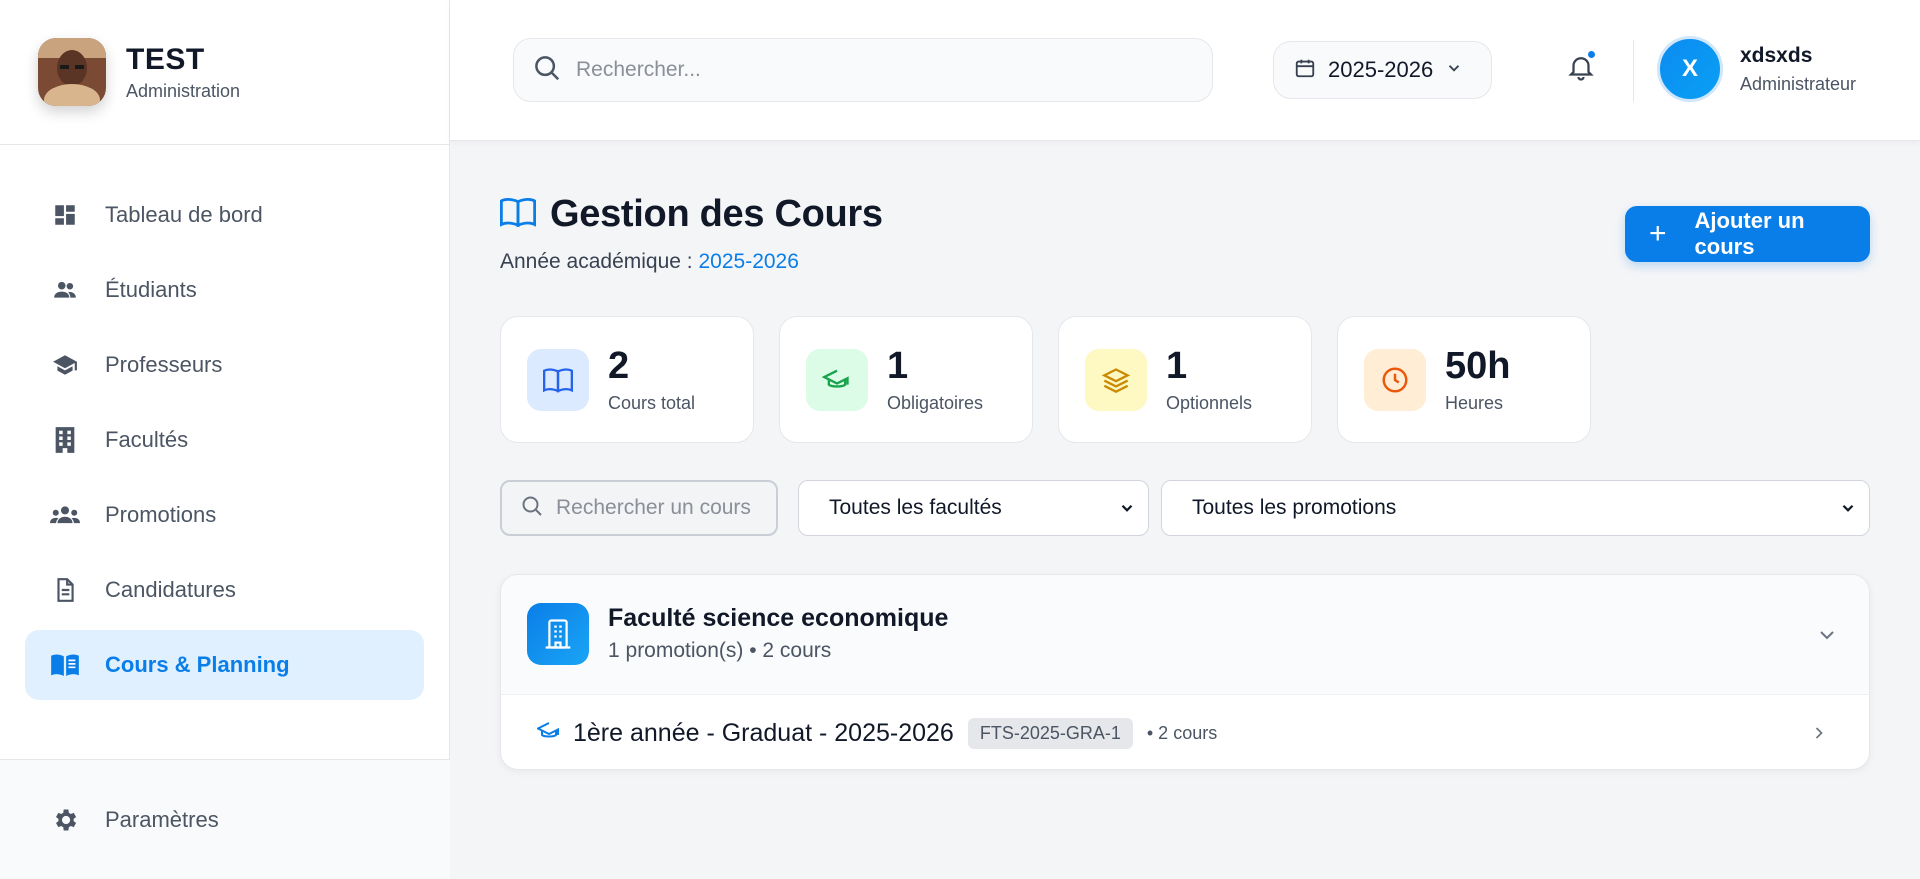 The image size is (1920, 879). Describe the element at coordinates (197, 664) in the screenshot. I see `sidebar-item-label: Cours & Planning` at that location.